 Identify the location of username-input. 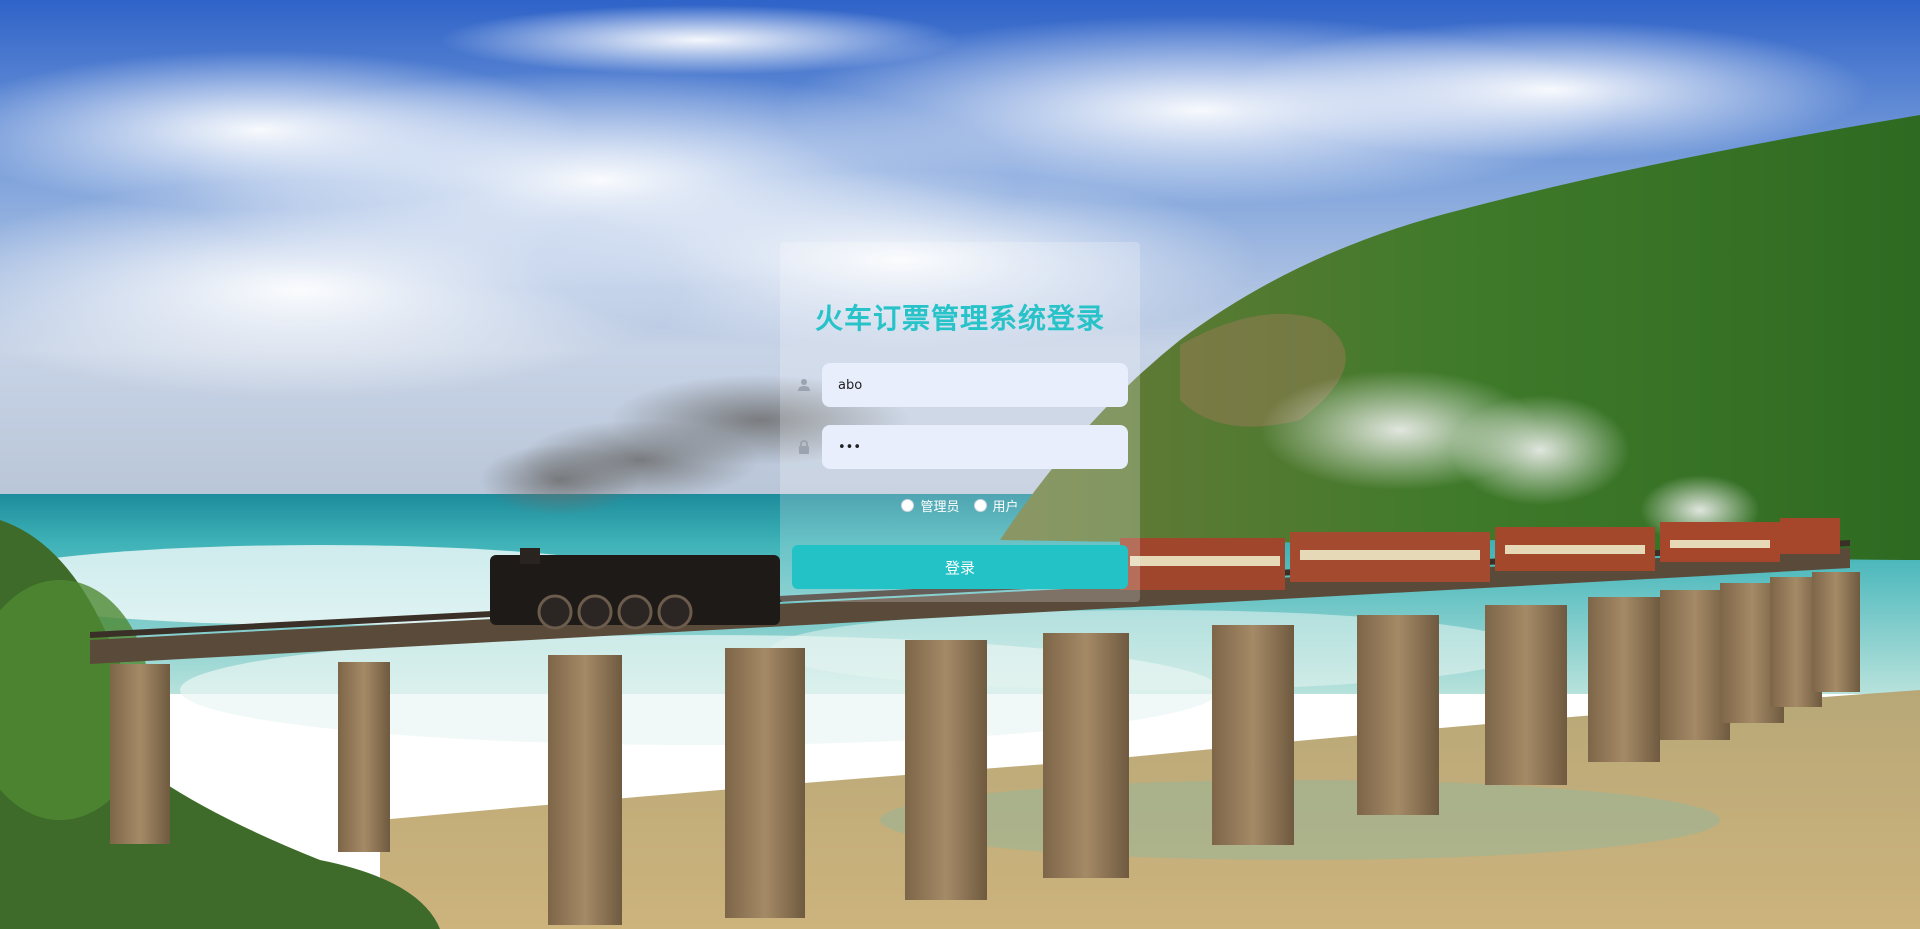
(975, 385).